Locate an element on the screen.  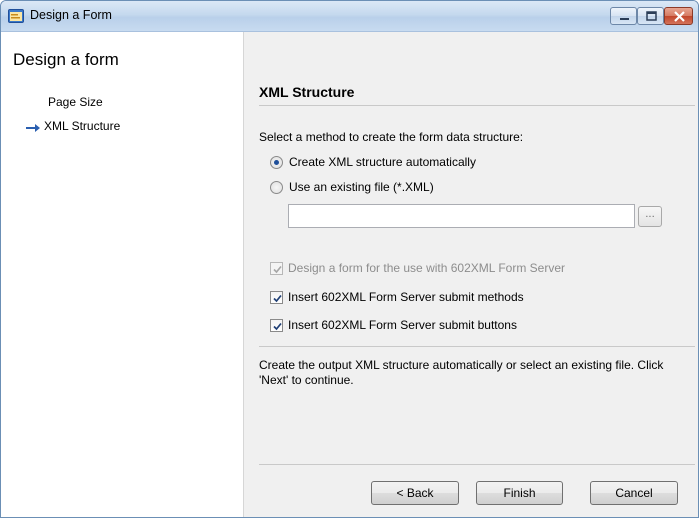
checkbox-submit-methods is located at coordinates (276, 297).